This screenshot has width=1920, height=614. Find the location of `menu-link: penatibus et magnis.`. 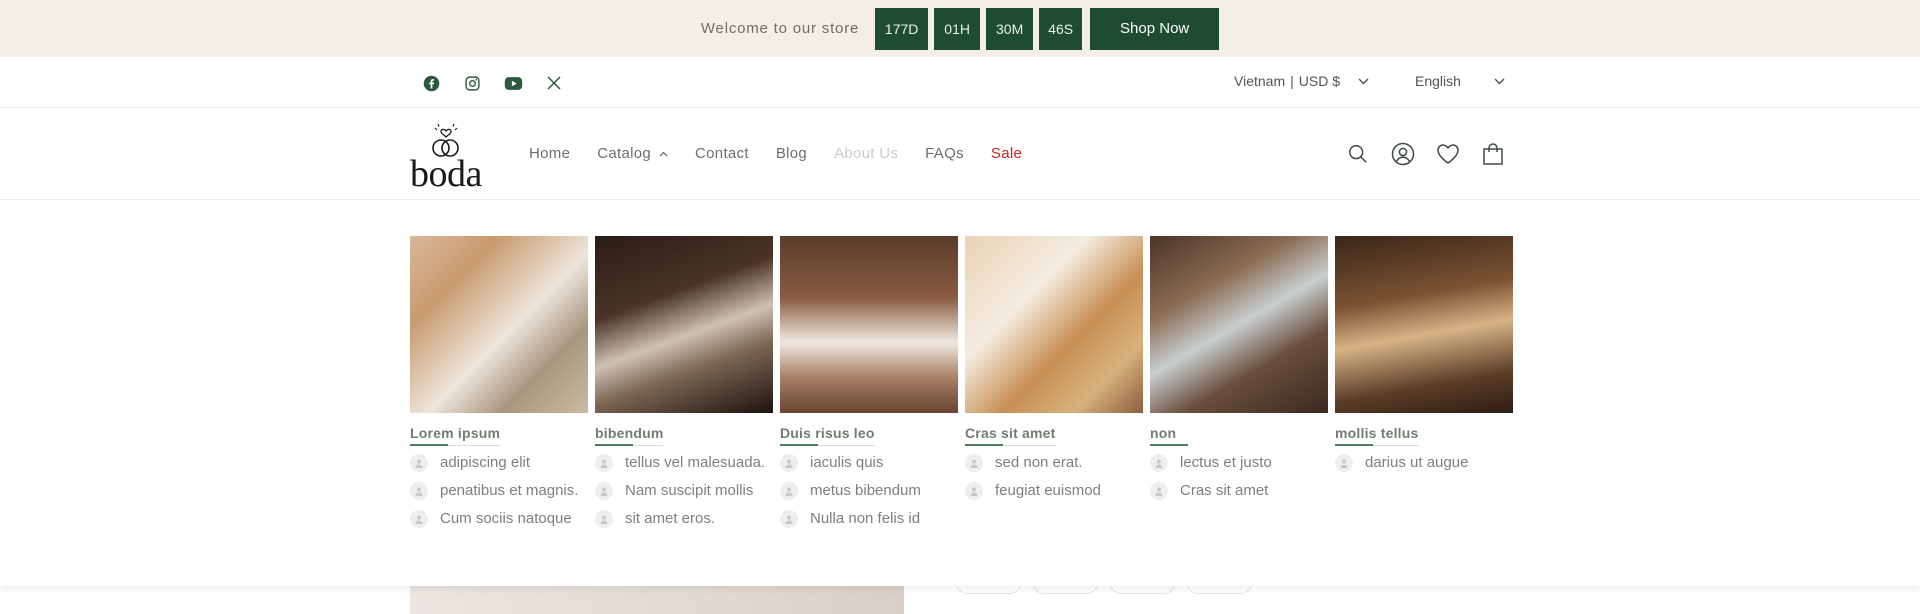

menu-link: penatibus et magnis. is located at coordinates (499, 491).